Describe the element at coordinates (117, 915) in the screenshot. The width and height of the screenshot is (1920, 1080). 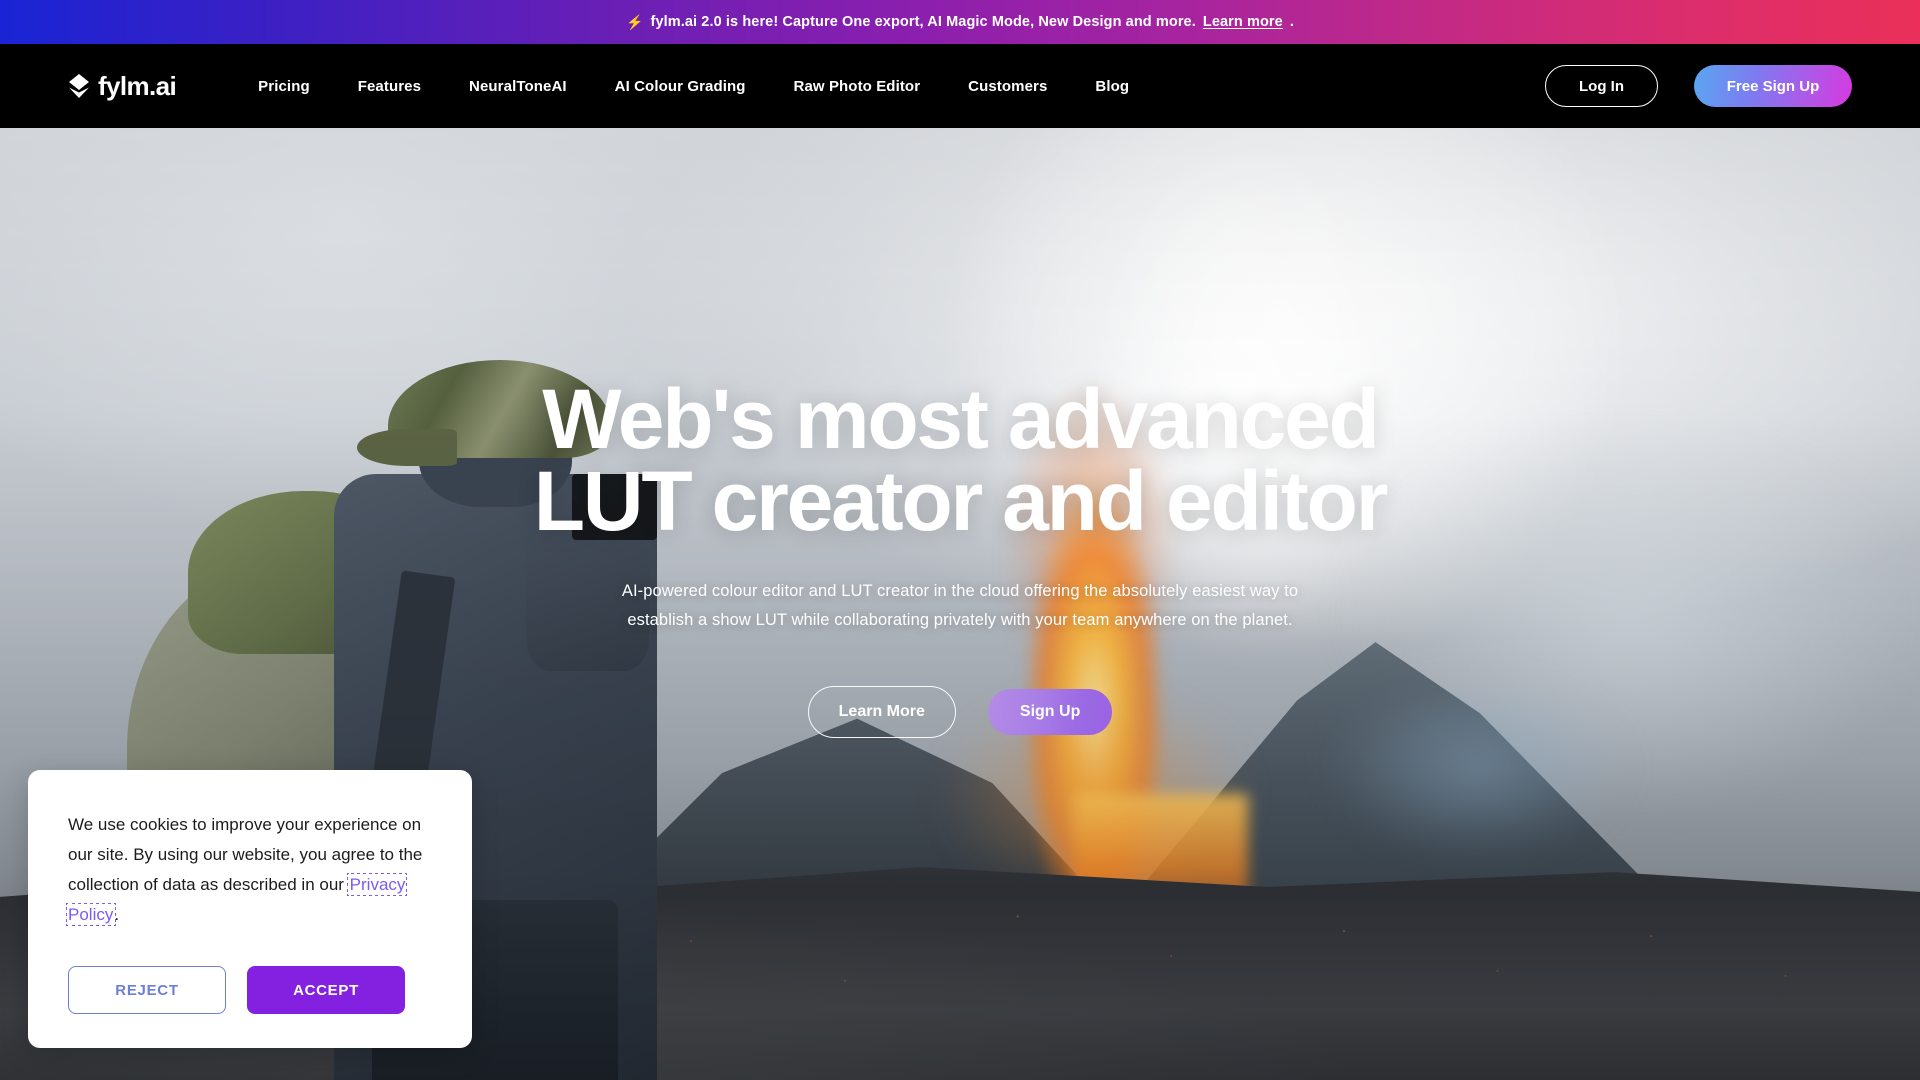
I see `cookie-text-period: .` at that location.